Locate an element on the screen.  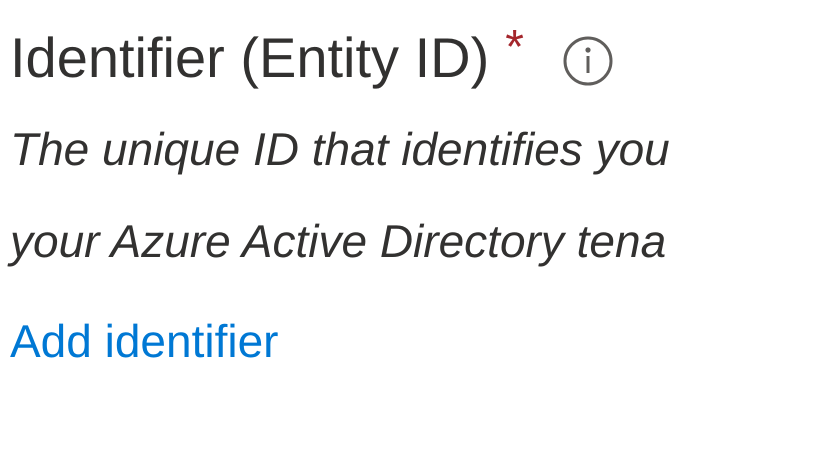
description-line: your Azure Active Directory tena is located at coordinates (419, 241).